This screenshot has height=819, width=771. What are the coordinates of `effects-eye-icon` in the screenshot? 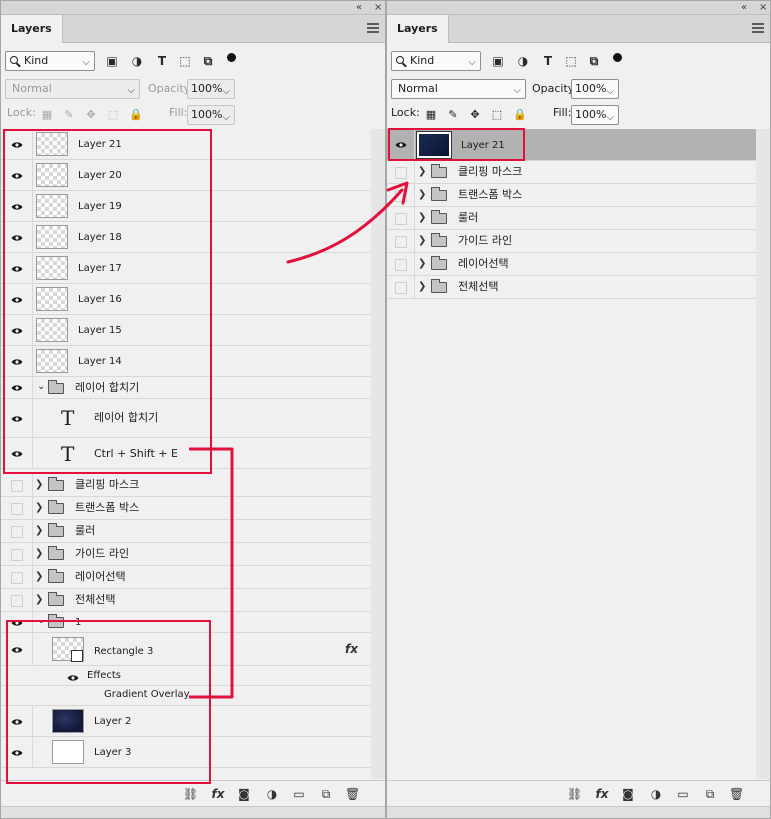 It's located at (73, 678).